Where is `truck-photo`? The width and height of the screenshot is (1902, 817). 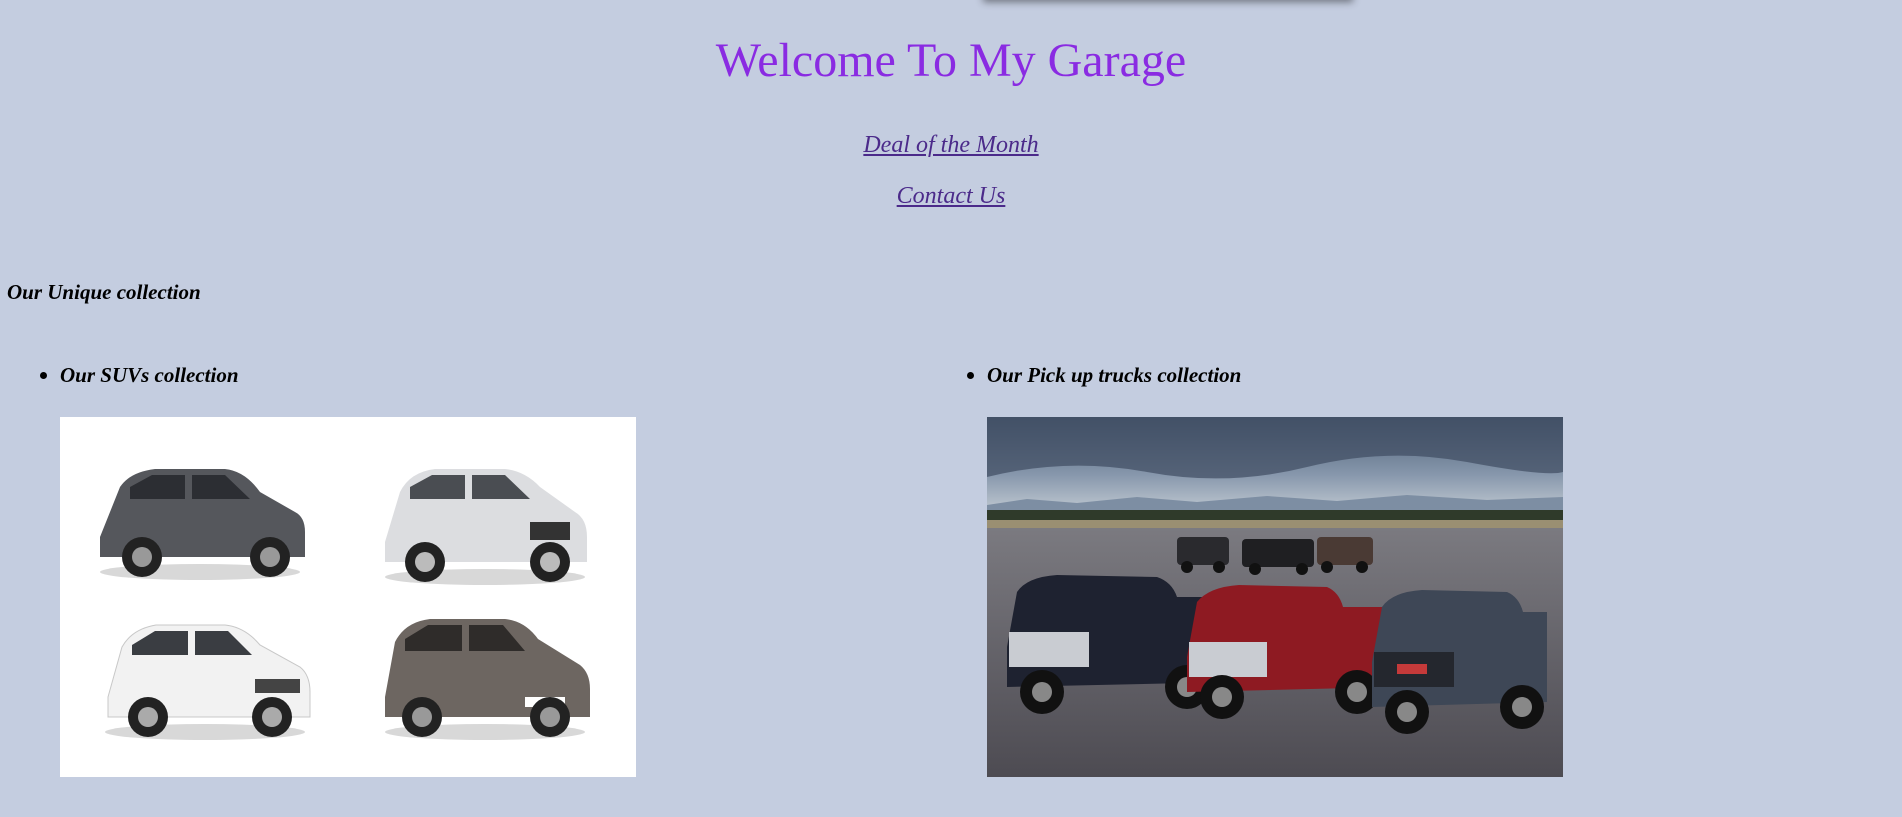 truck-photo is located at coordinates (1275, 597).